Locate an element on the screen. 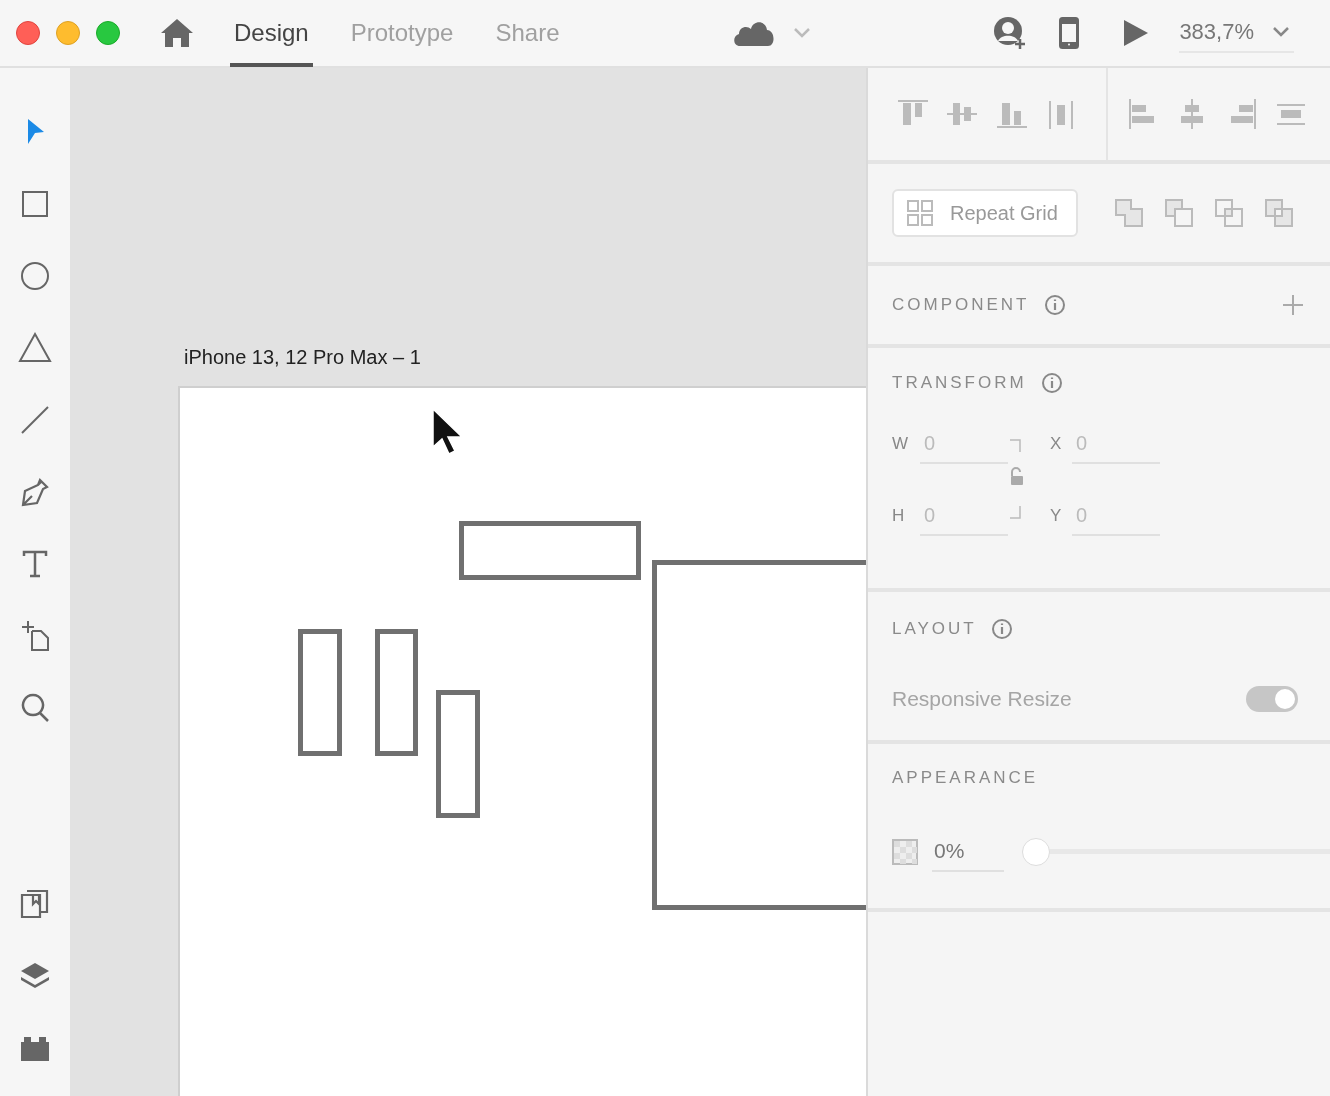  tab: Share is located at coordinates (527, 33).